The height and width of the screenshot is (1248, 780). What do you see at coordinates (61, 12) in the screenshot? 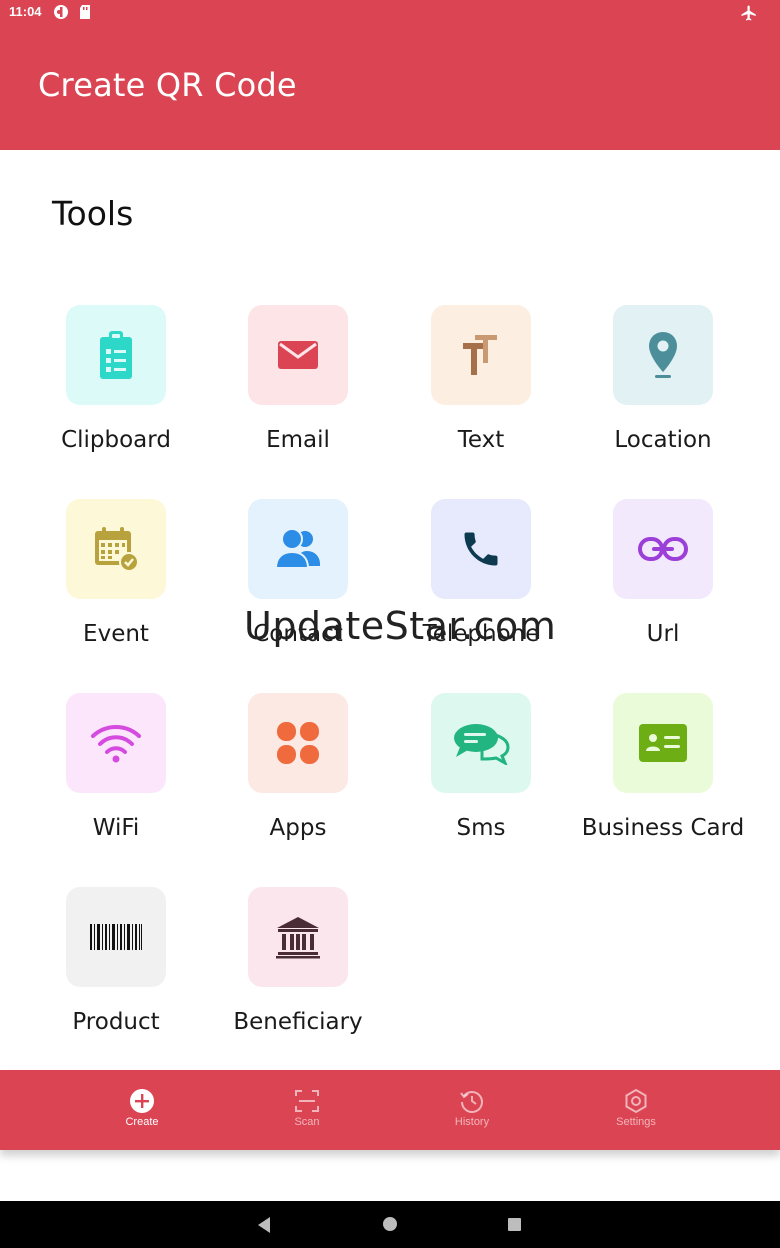
I see `vpn-key-icon` at bounding box center [61, 12].